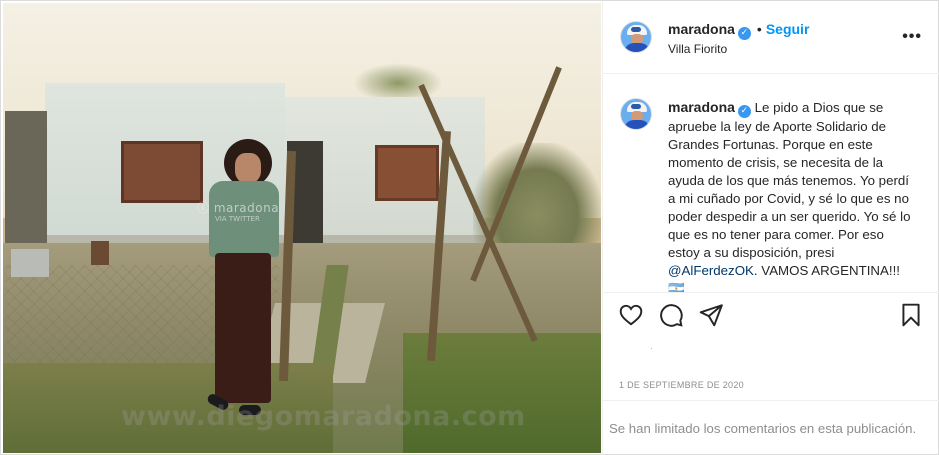 Image resolution: width=939 pixels, height=455 pixels. I want to click on comment-bubble-icon, so click(671, 315).